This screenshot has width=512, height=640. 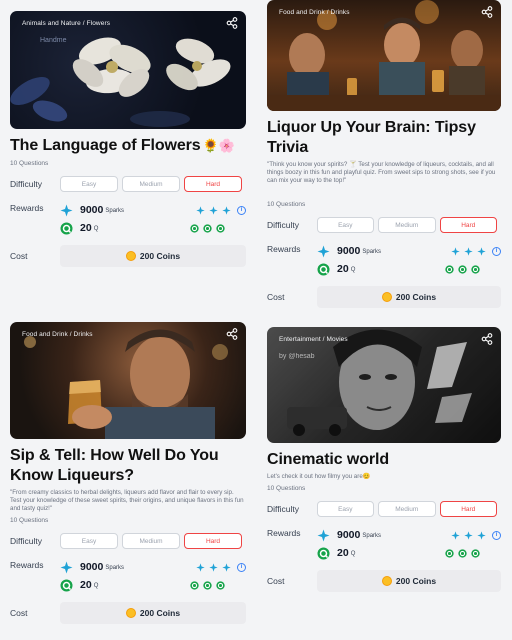 I want to click on flower-emoji: 🌻🌸, so click(x=218, y=145).